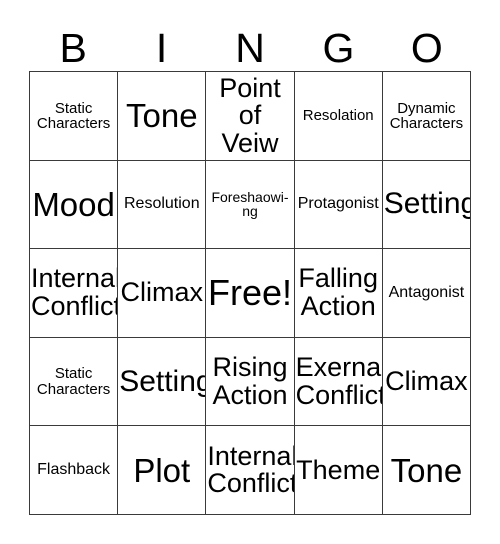  I want to click on header-letter-o: O, so click(426, 48).